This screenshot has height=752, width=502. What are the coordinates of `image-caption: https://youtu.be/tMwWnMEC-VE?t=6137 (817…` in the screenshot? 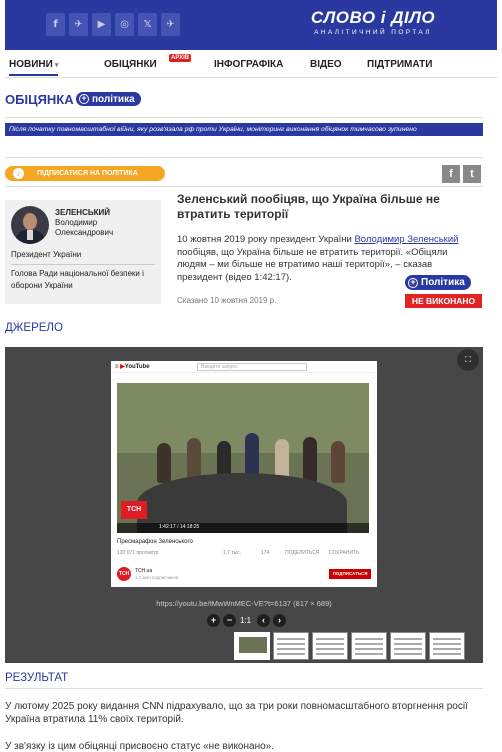 It's located at (244, 603).